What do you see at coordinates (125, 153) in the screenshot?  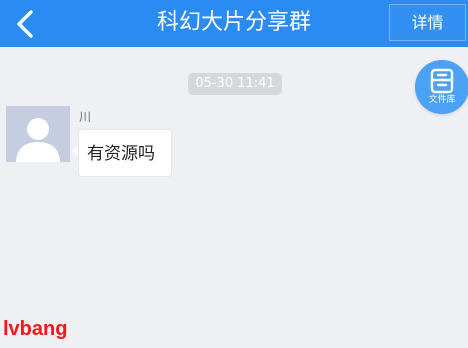 I see `message-bubble: 有资源吗` at bounding box center [125, 153].